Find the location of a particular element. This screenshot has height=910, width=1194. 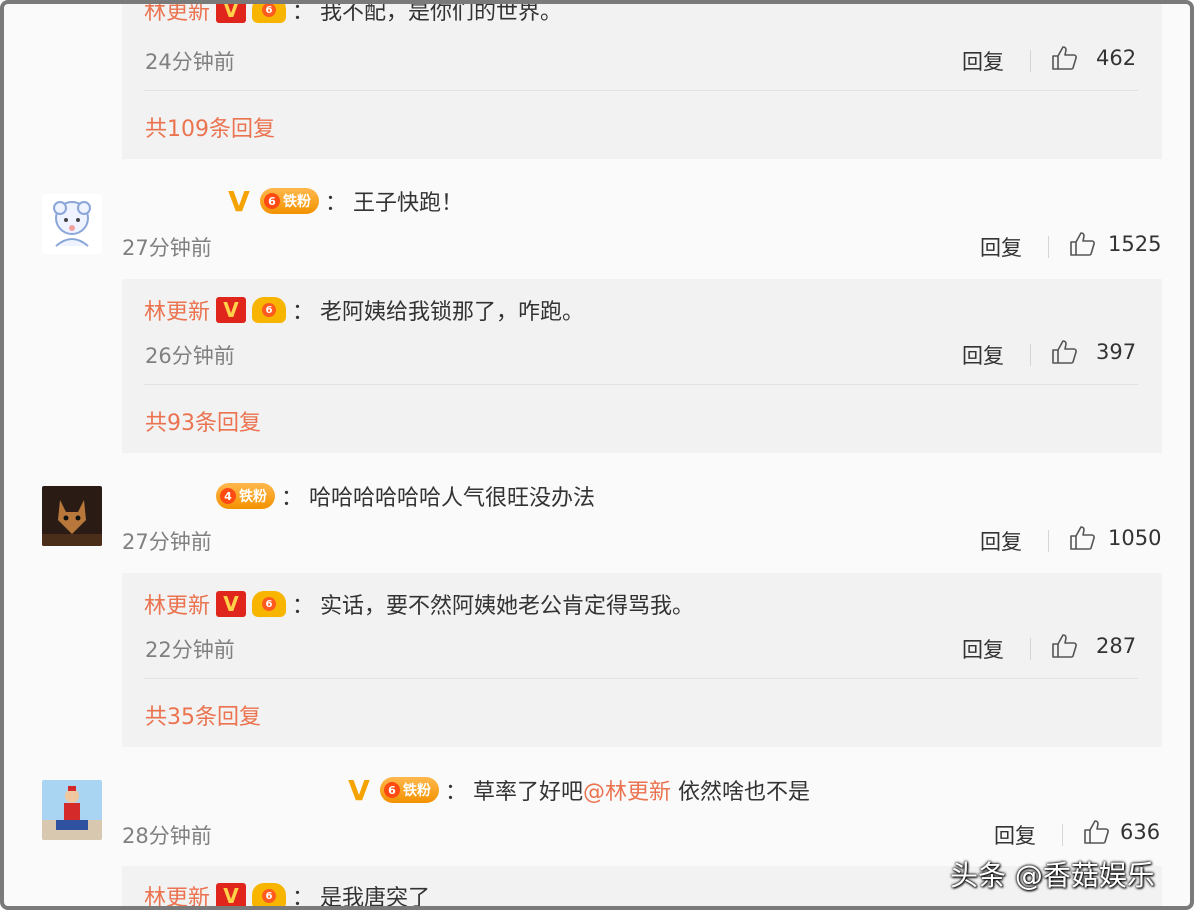

comment-header: V 6 铁粉 ： 王子快跑！ is located at coordinates (344, 201).